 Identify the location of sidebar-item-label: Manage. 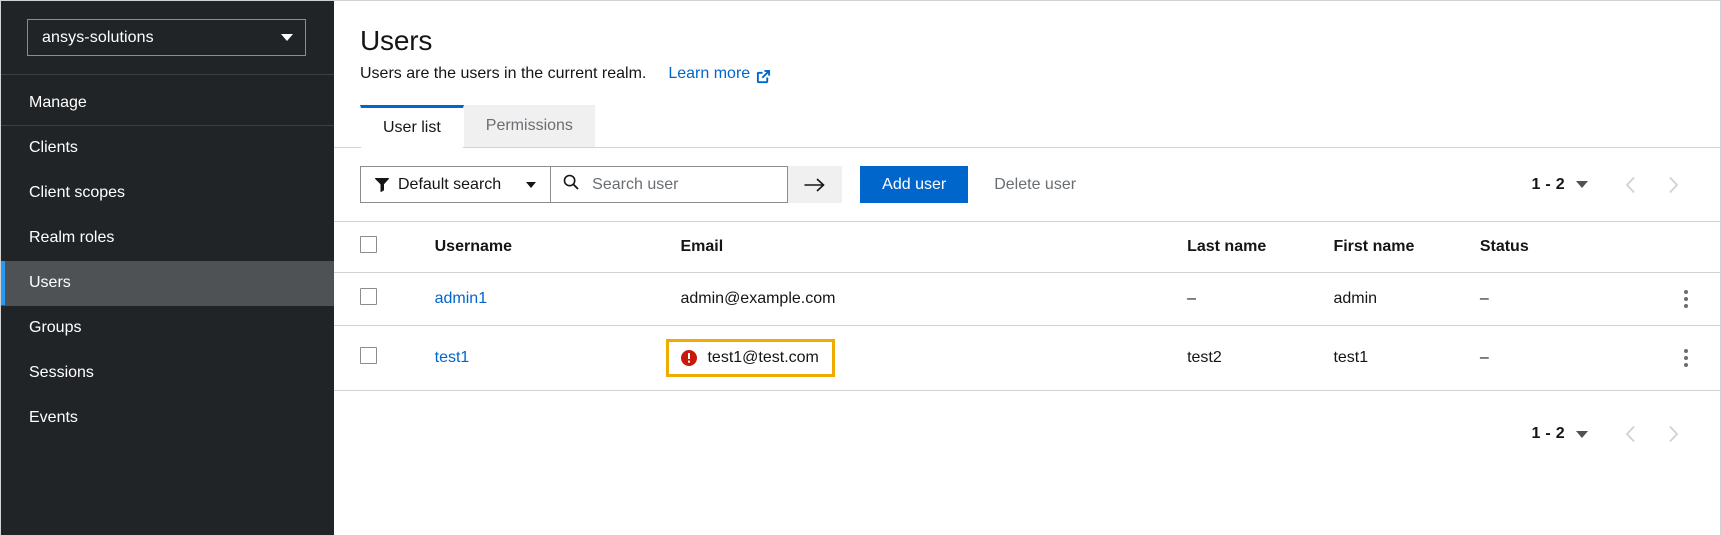
(58, 102).